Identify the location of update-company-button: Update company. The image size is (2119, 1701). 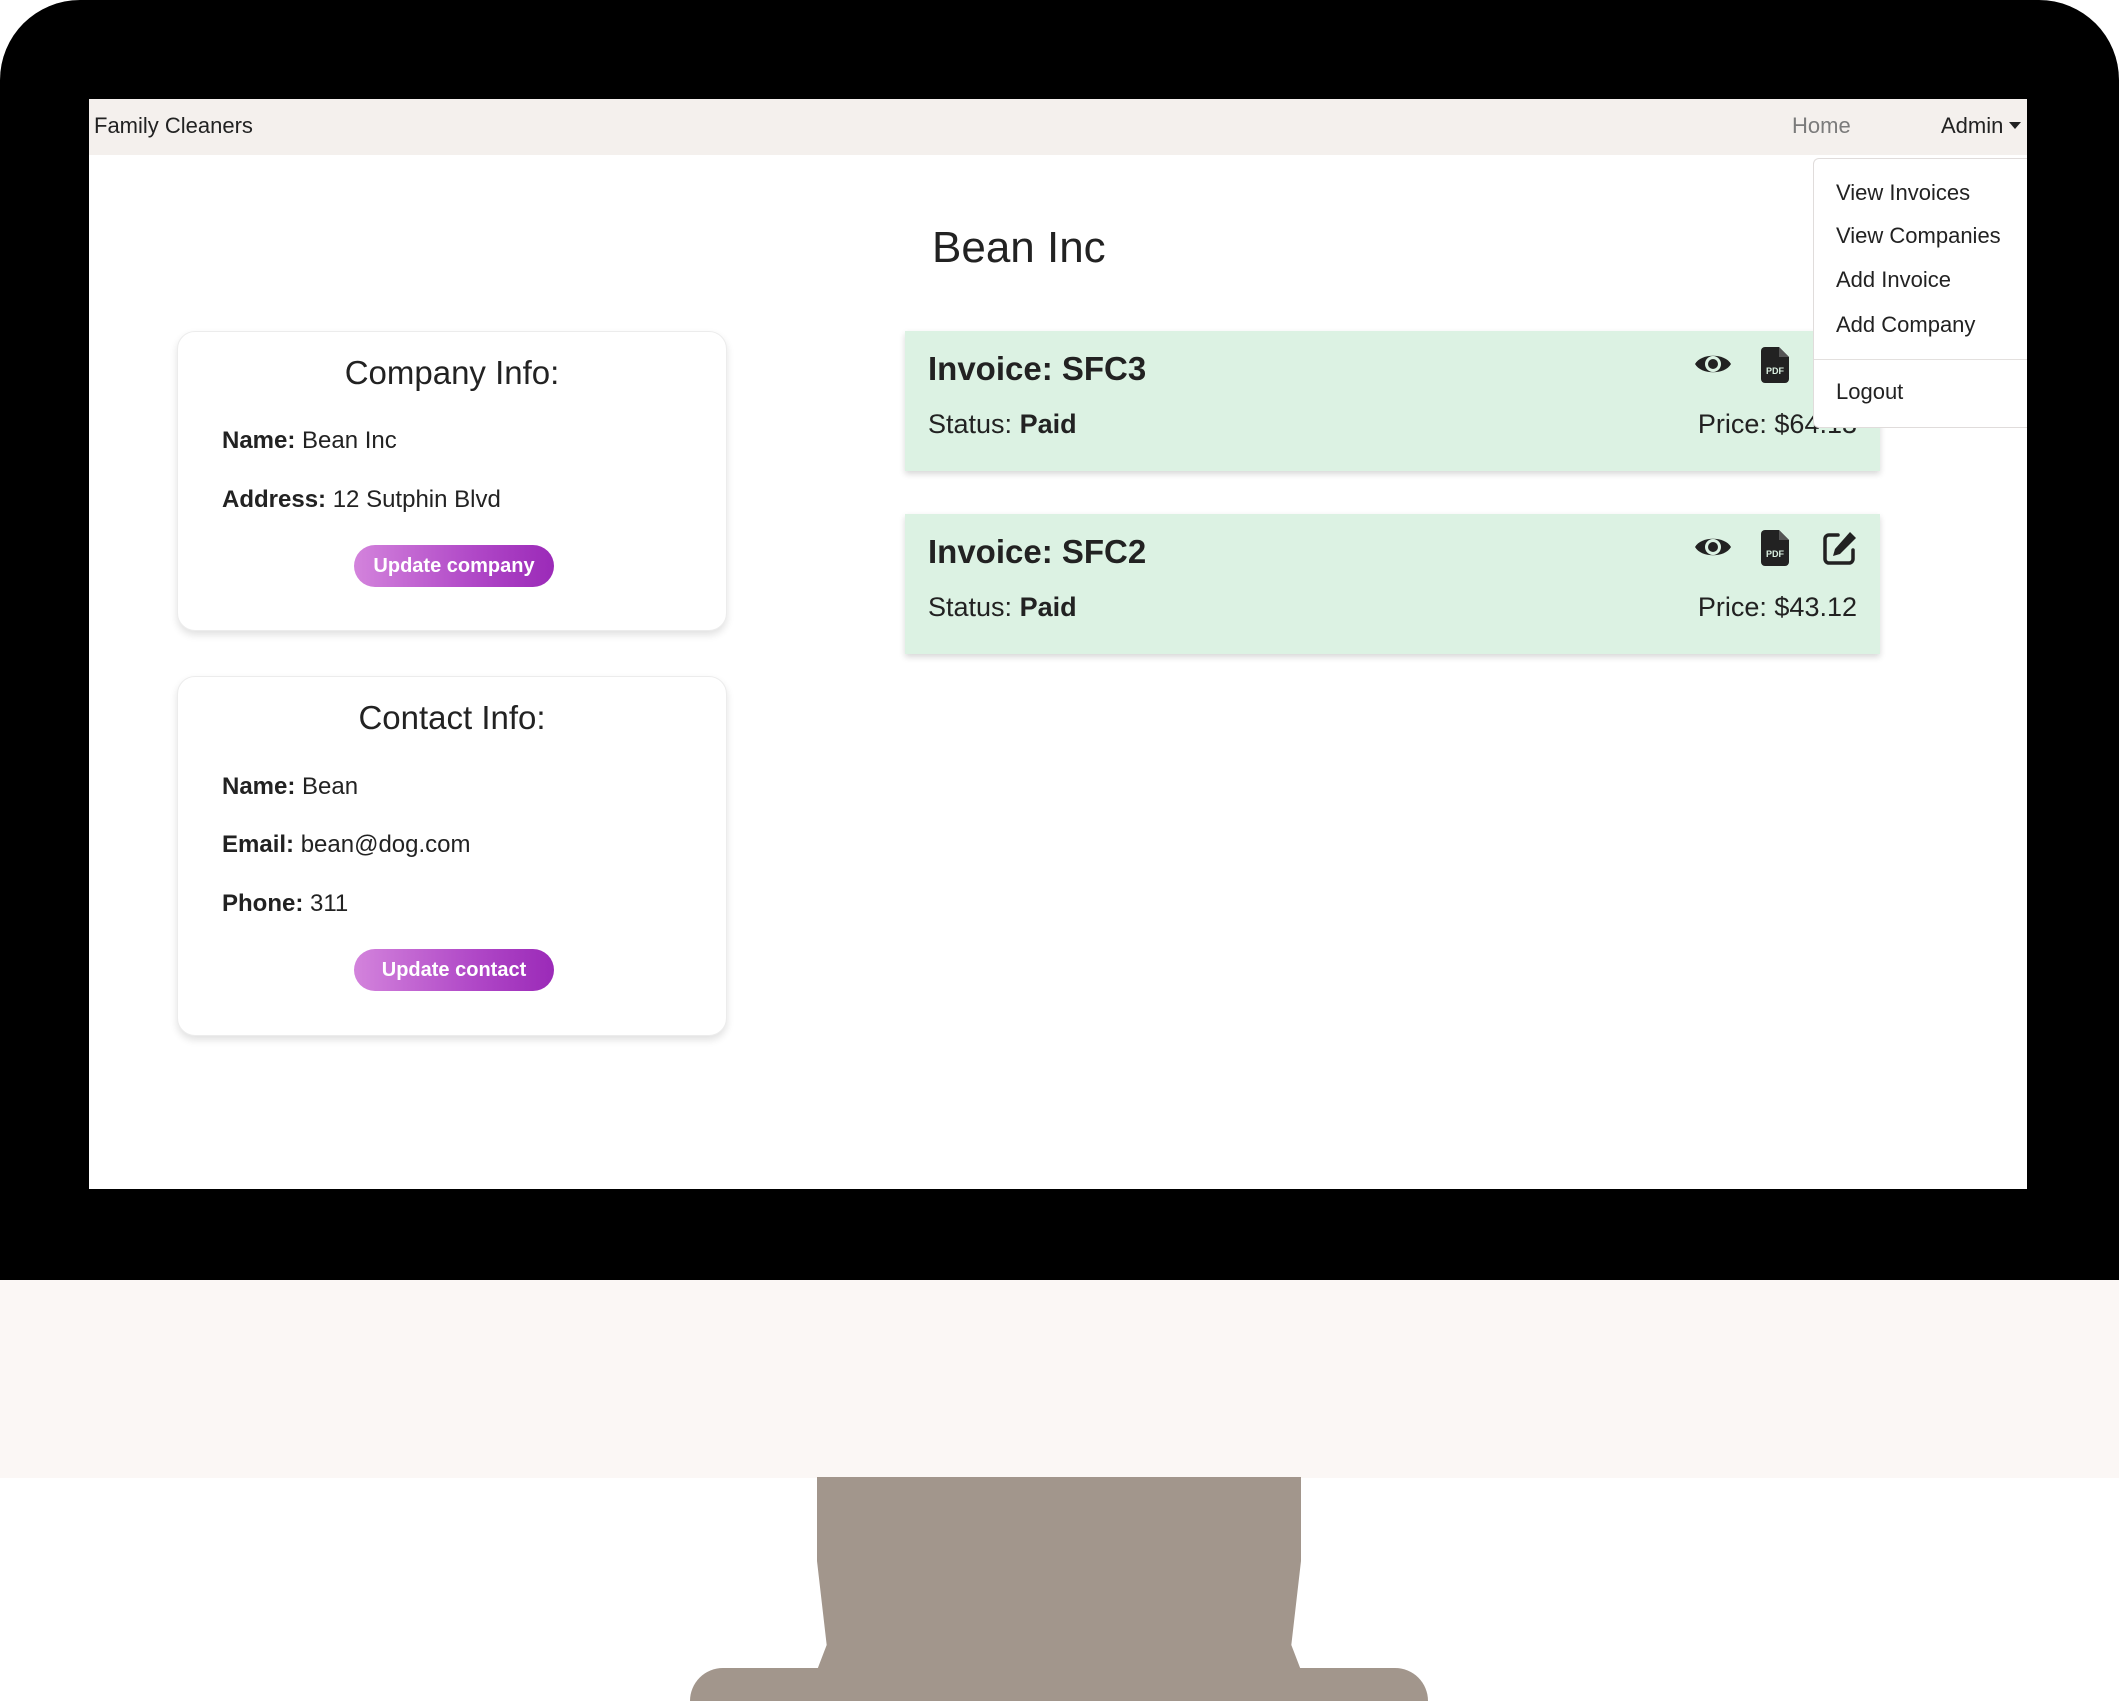
(454, 566).